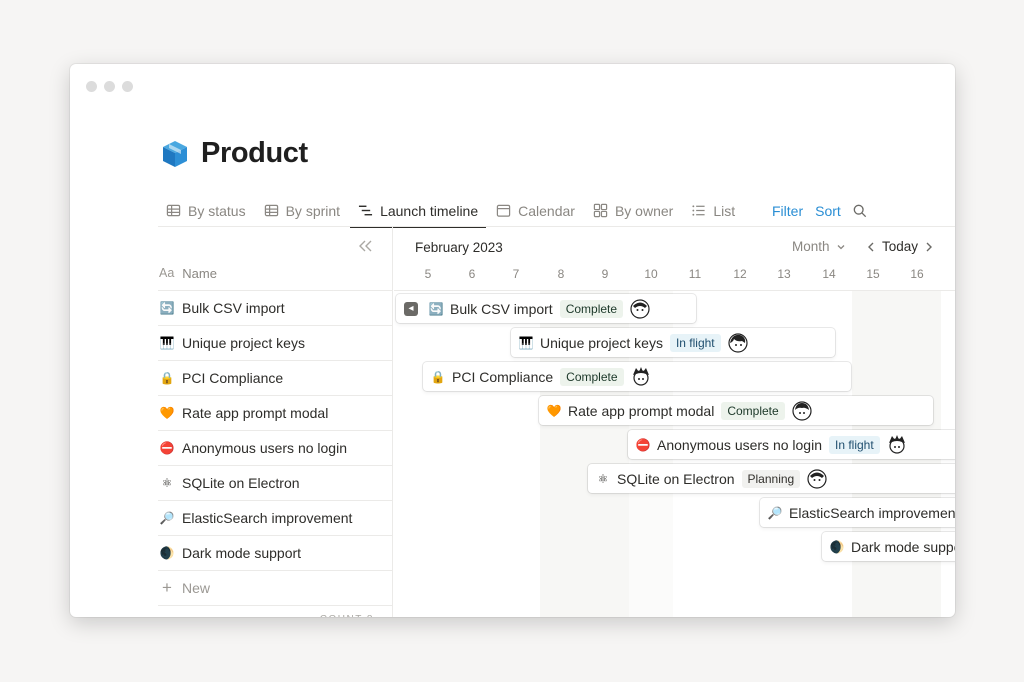  I want to click on today-button: Today, so click(900, 246).